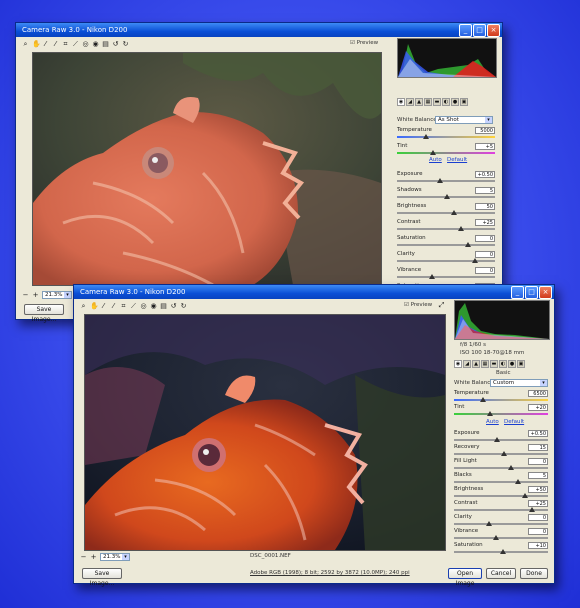 This screenshot has width=580, height=608. What do you see at coordinates (485, 206) in the screenshot?
I see `slider-value-field: 50` at bounding box center [485, 206].